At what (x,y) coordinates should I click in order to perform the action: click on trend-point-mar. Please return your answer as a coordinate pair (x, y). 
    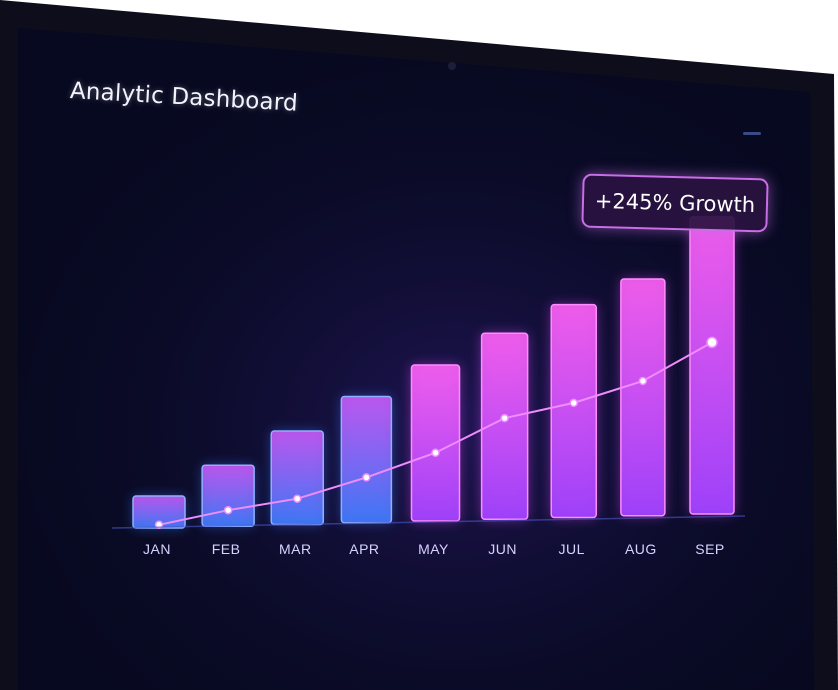
    Looking at the image, I should click on (297, 498).